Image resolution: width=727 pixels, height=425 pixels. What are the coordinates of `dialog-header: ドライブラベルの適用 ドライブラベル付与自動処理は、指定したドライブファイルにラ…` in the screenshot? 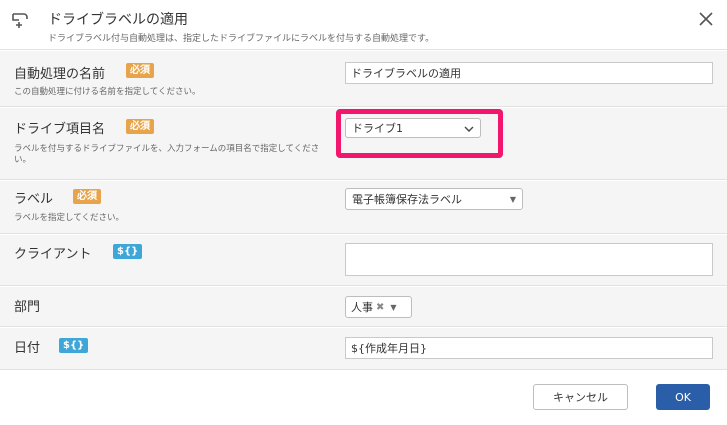 It's located at (363, 25).